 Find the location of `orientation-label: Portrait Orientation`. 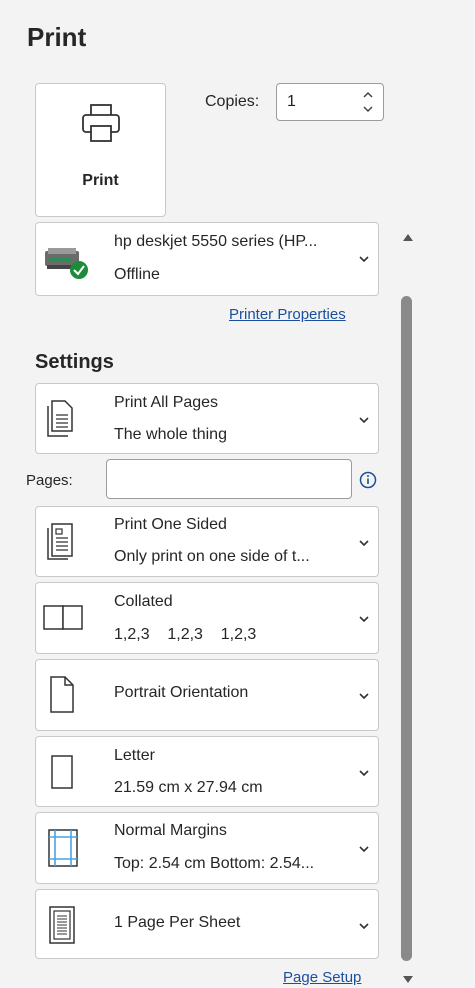

orientation-label: Portrait Orientation is located at coordinates (181, 692).